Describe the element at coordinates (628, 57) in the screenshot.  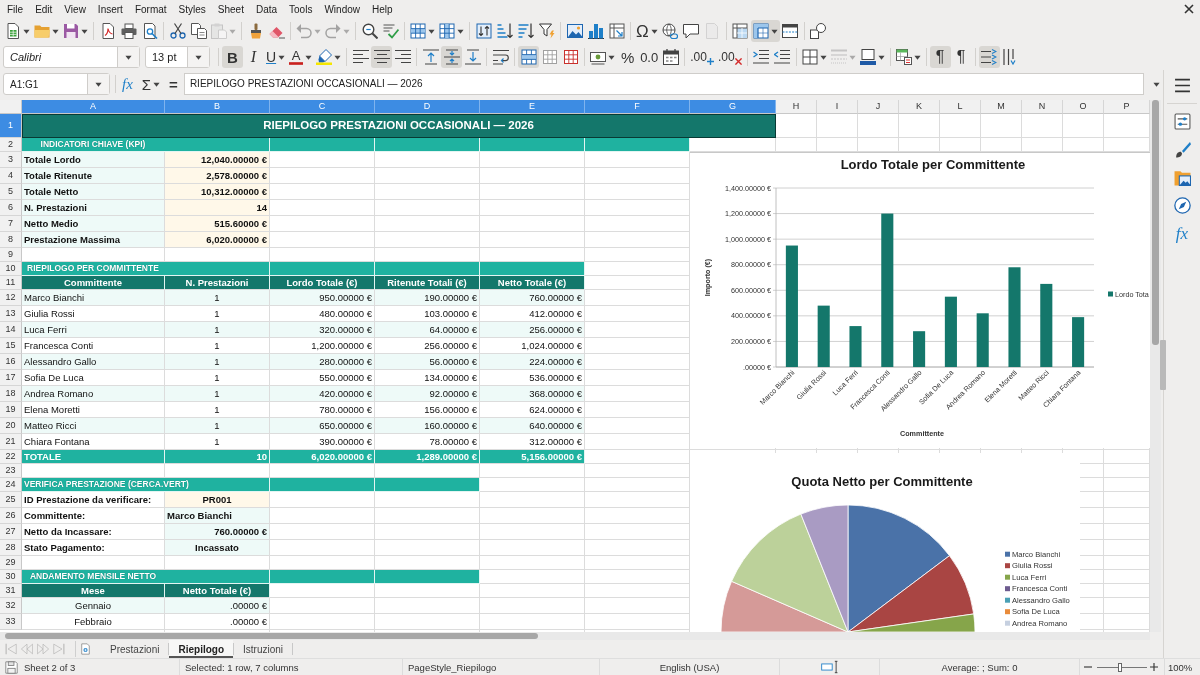
I see `percent-button: %` at that location.